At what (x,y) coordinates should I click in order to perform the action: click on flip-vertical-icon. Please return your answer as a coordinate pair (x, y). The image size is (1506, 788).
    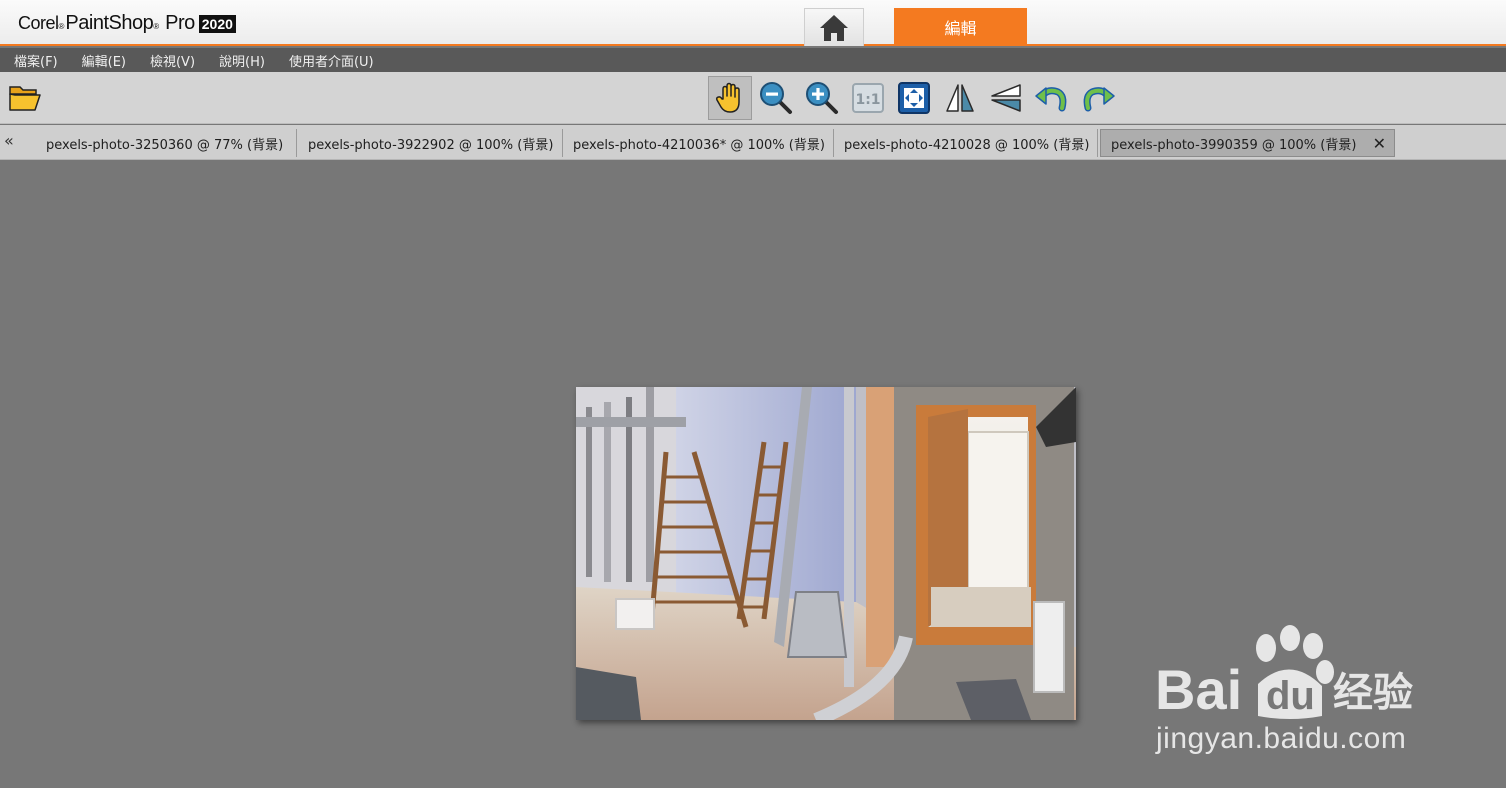
    Looking at the image, I should click on (1006, 98).